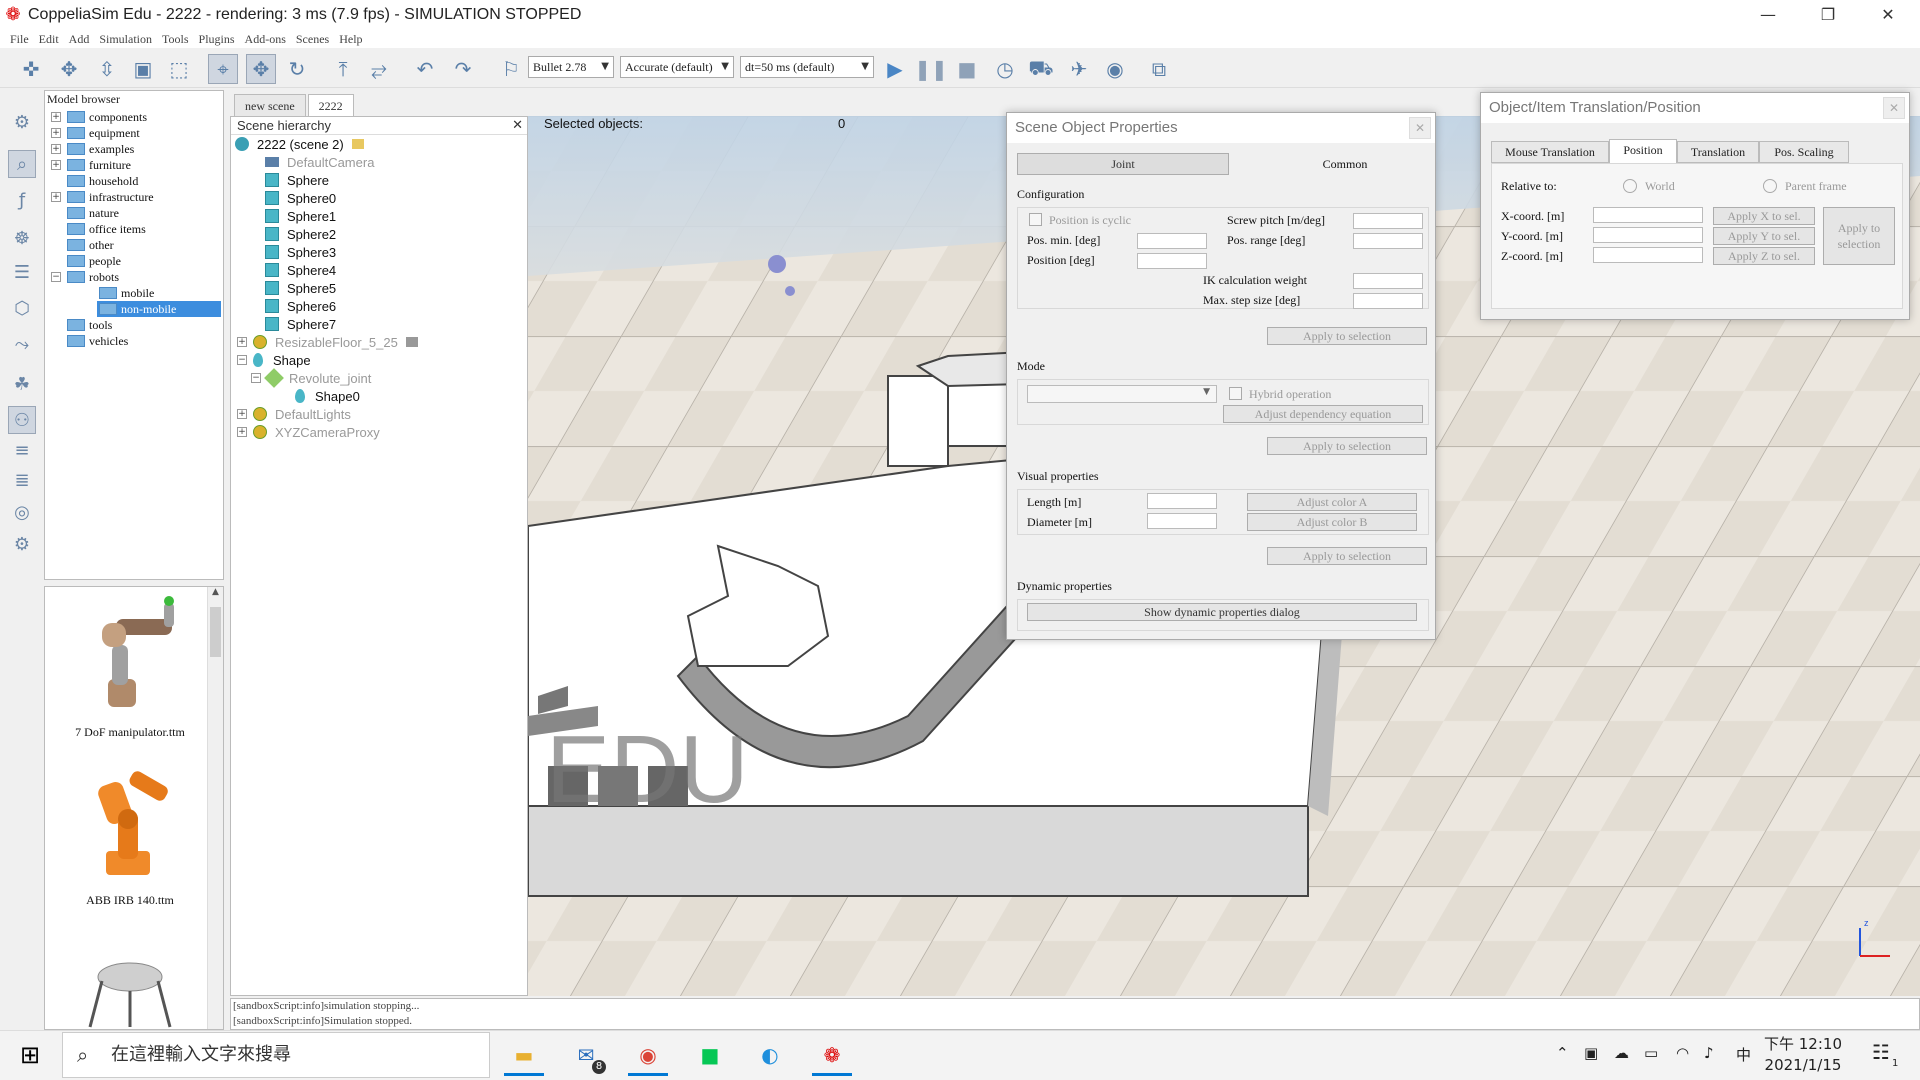 The height and width of the screenshot is (1080, 1920). I want to click on apply-configuration-button: Apply to selection, so click(1347, 336).